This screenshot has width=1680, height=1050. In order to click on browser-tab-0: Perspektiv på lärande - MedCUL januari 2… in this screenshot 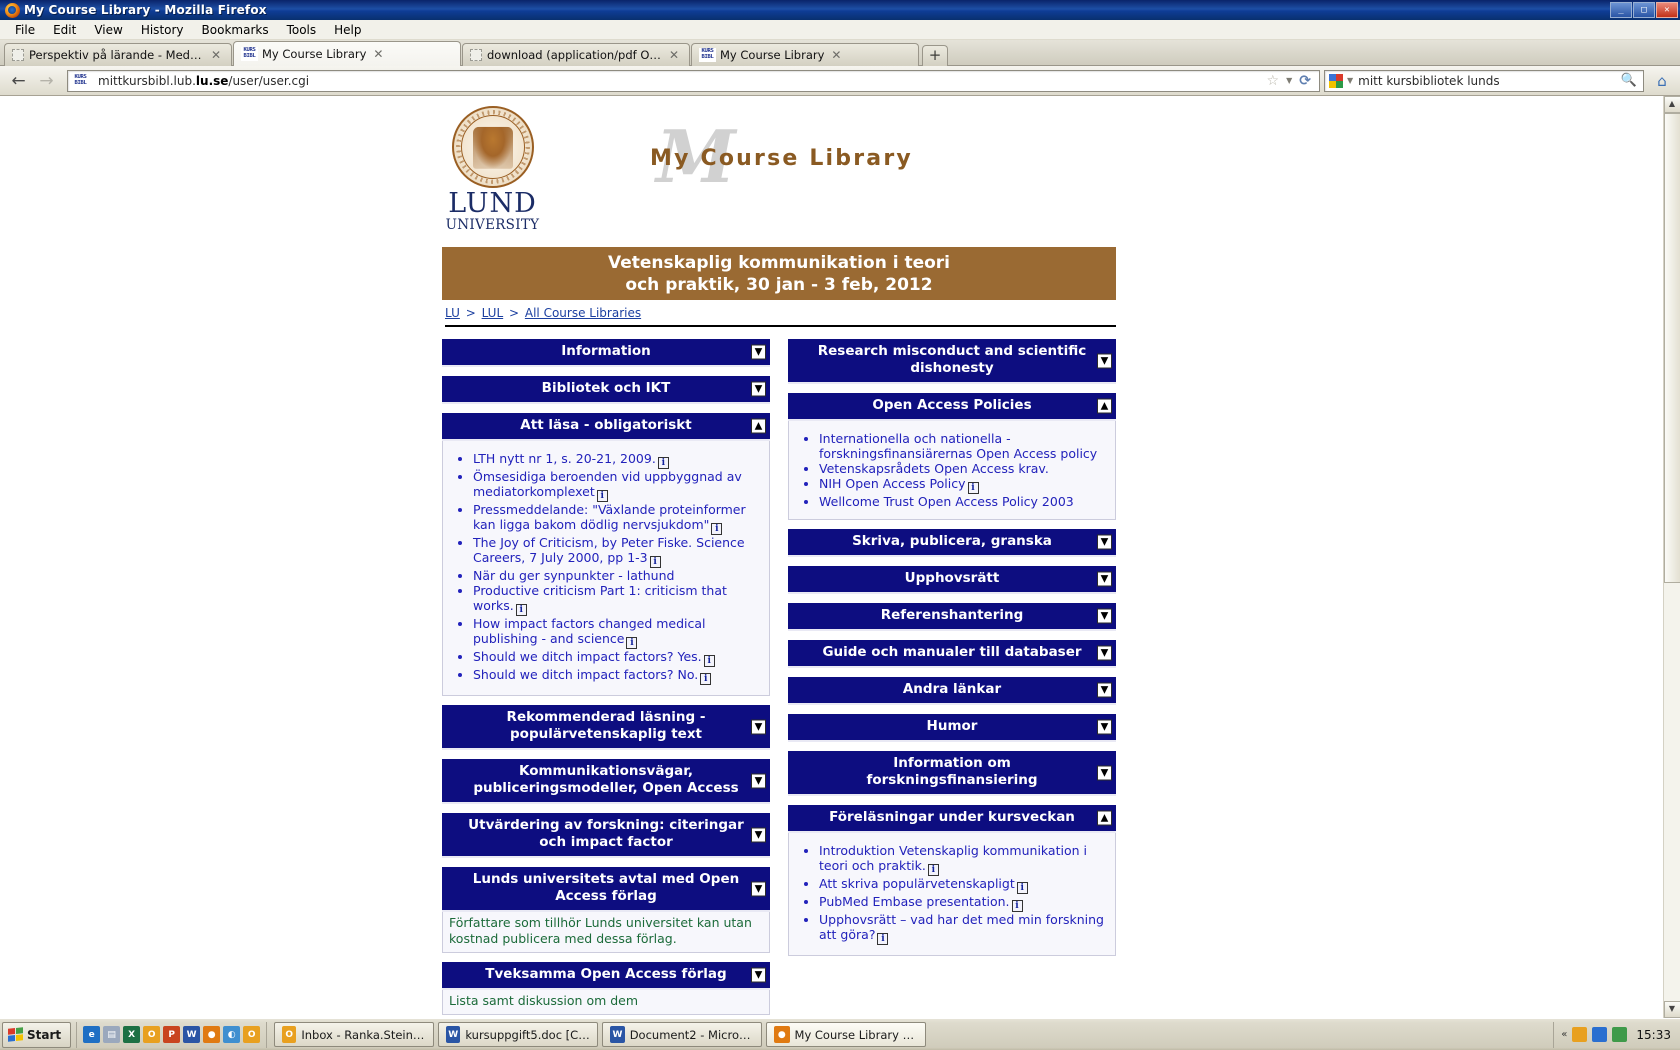, I will do `click(118, 54)`.